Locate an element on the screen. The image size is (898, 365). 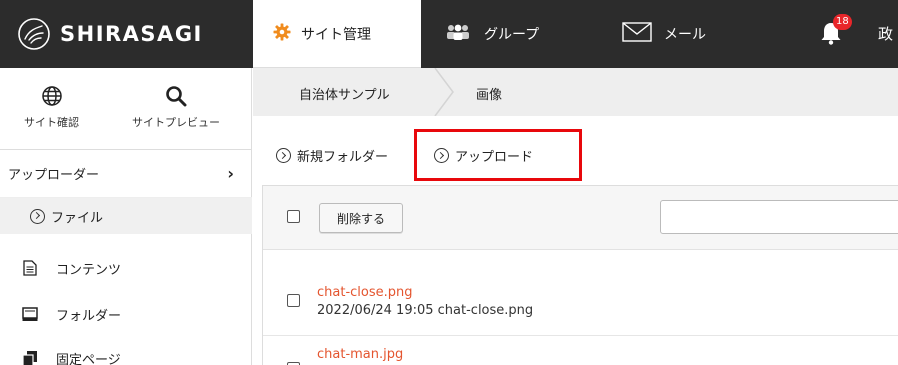
site-preview-label: サイトプレビュー is located at coordinates (176, 122).